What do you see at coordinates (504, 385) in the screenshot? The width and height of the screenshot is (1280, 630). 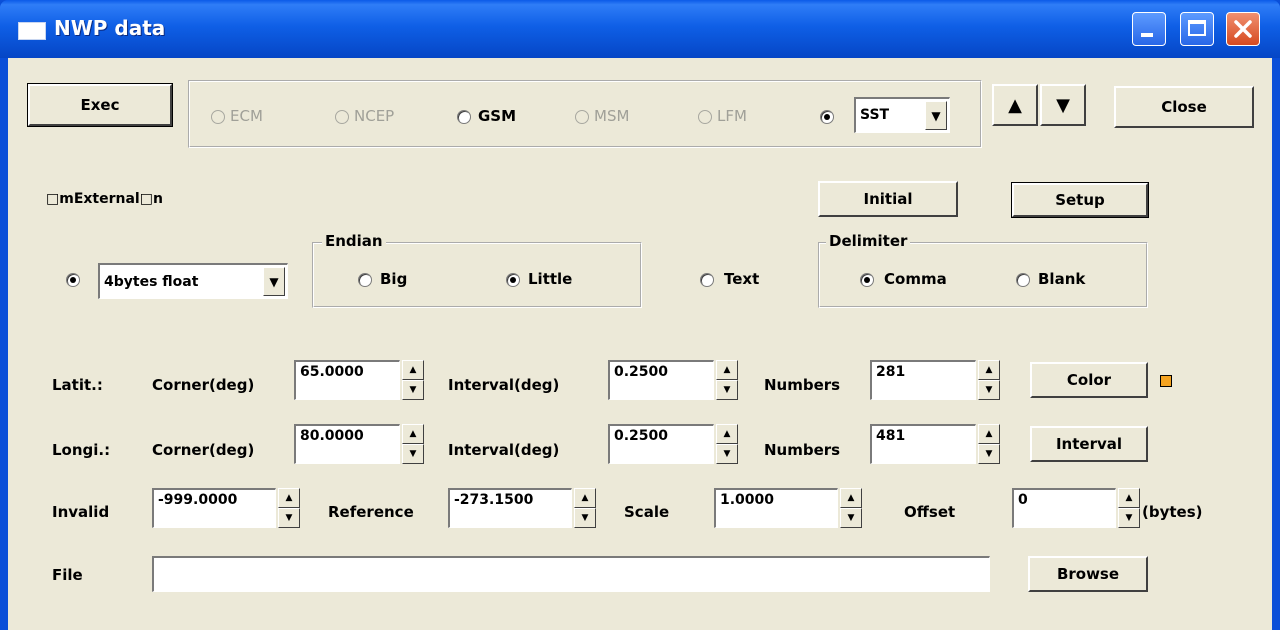 I see `latitude-interval-label: Interval(deg)` at bounding box center [504, 385].